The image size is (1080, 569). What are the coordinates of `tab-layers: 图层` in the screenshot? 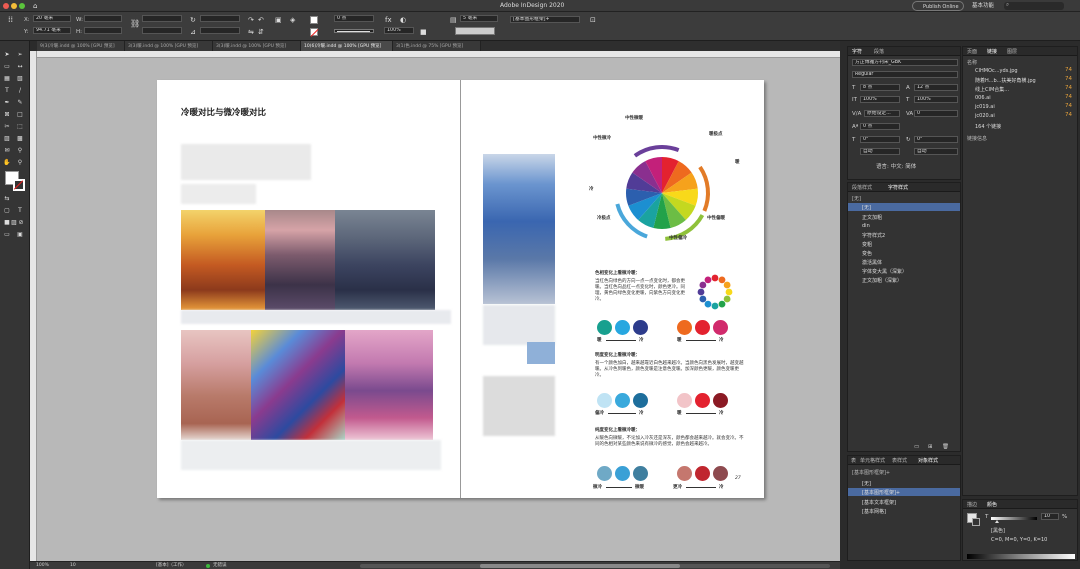 It's located at (1012, 51).